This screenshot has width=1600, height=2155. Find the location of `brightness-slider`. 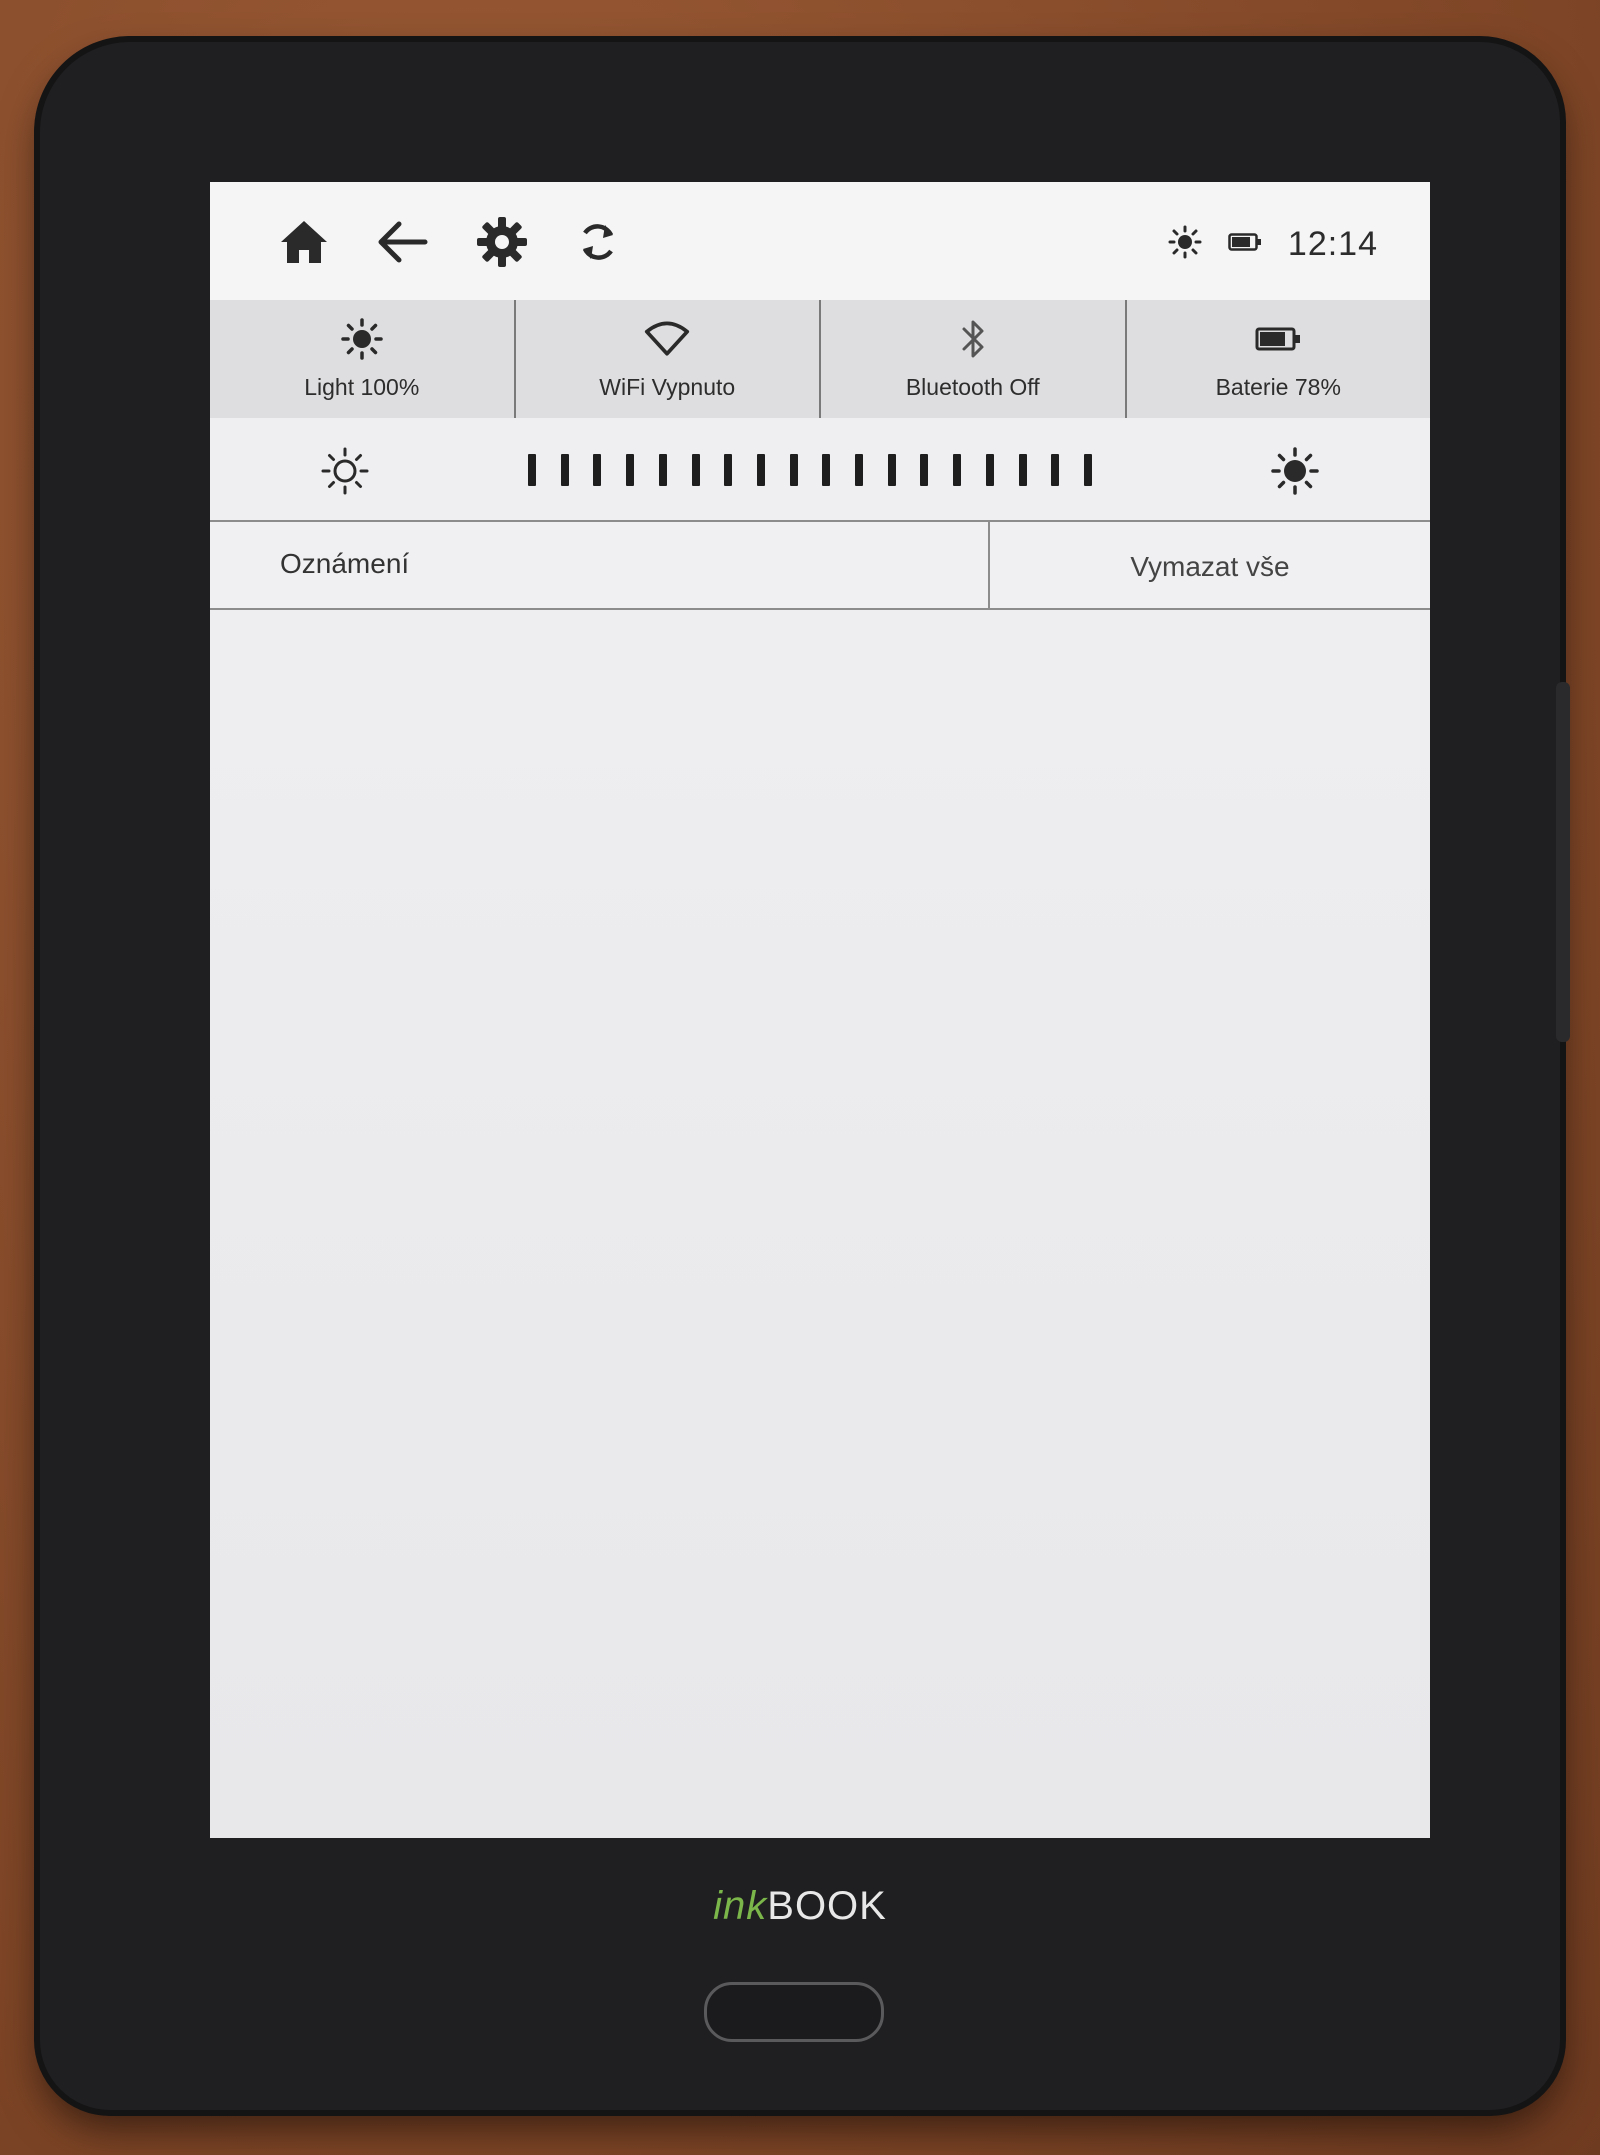

brightness-slider is located at coordinates (810, 471).